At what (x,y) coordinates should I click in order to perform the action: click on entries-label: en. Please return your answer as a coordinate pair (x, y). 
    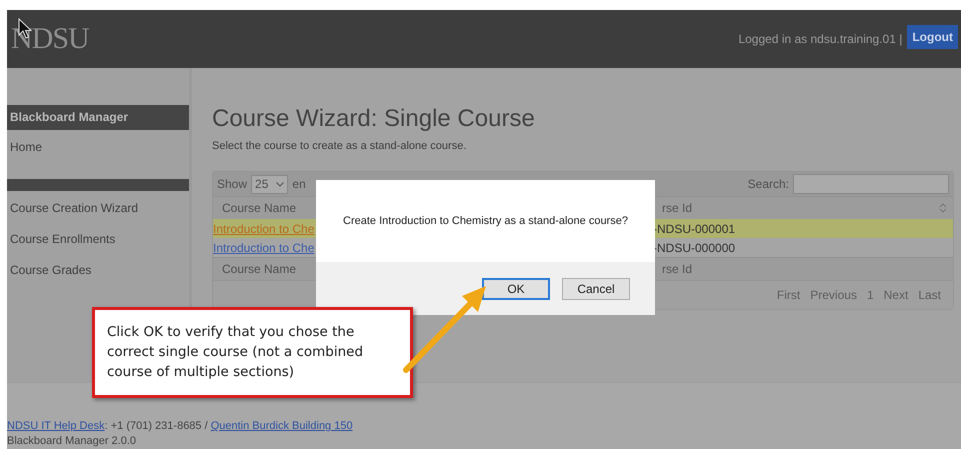
    Looking at the image, I should click on (299, 184).